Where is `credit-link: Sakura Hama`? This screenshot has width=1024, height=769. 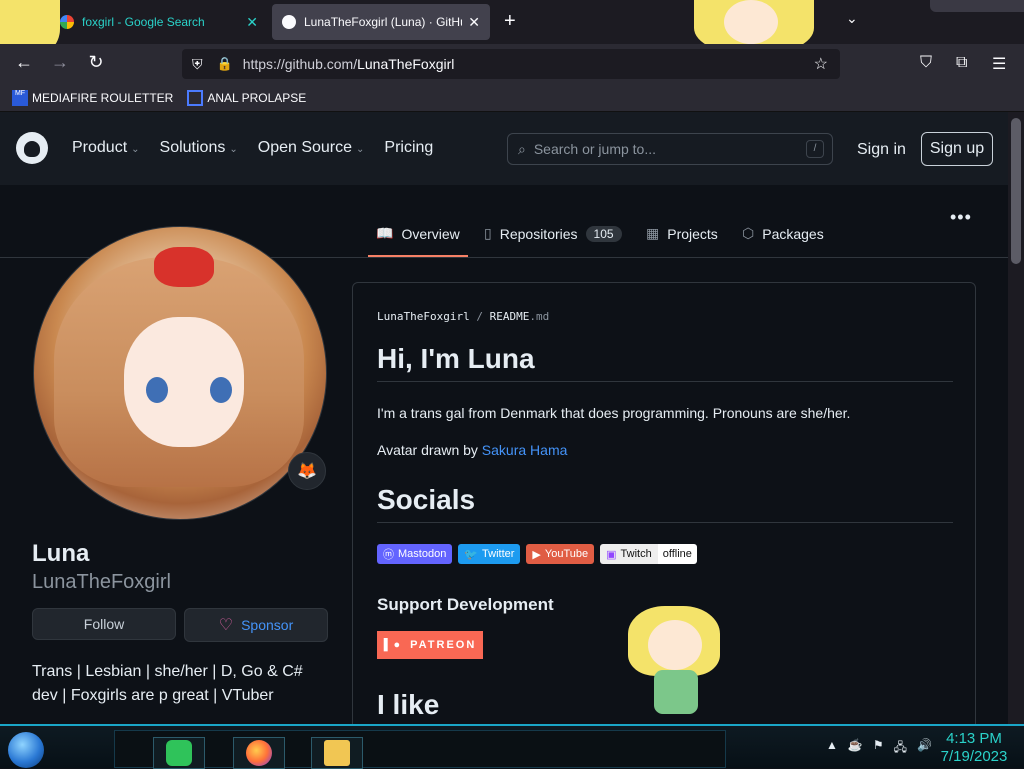
credit-link: Sakura Hama is located at coordinates (525, 450).